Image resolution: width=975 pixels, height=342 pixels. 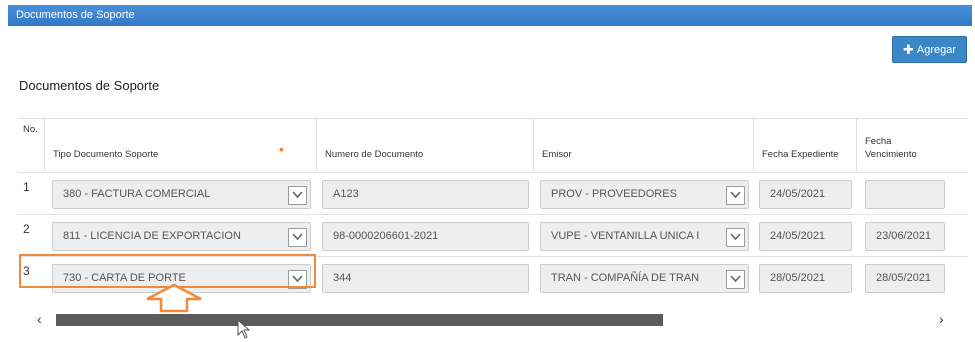 What do you see at coordinates (936, 49) in the screenshot?
I see `add-button-label: Agregar` at bounding box center [936, 49].